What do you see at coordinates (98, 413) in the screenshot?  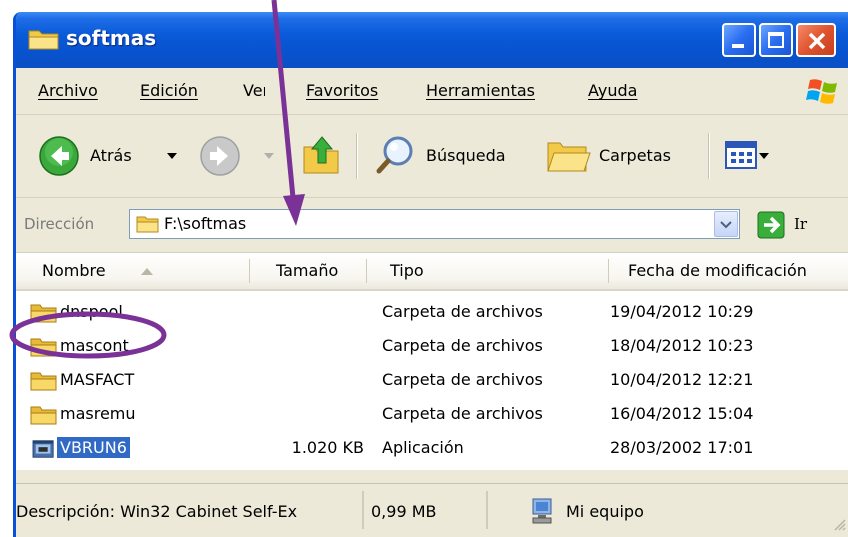 I see `file-name: masremu` at bounding box center [98, 413].